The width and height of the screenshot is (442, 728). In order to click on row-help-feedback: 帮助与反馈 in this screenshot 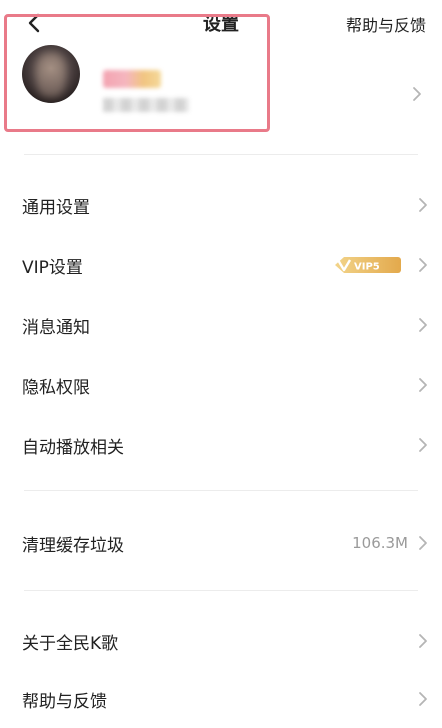, I will do `click(221, 699)`.